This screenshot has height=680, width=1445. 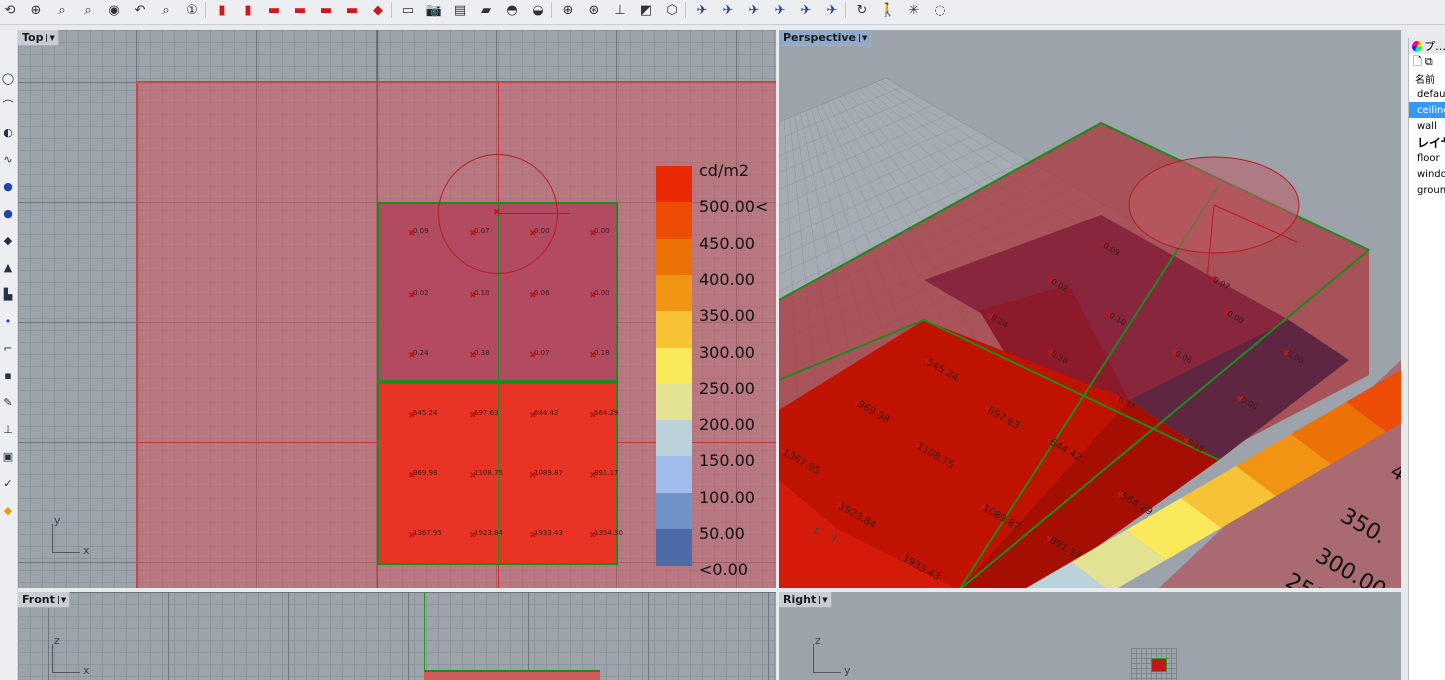 I want to click on spotlight-icon: ◒, so click(x=538, y=10).